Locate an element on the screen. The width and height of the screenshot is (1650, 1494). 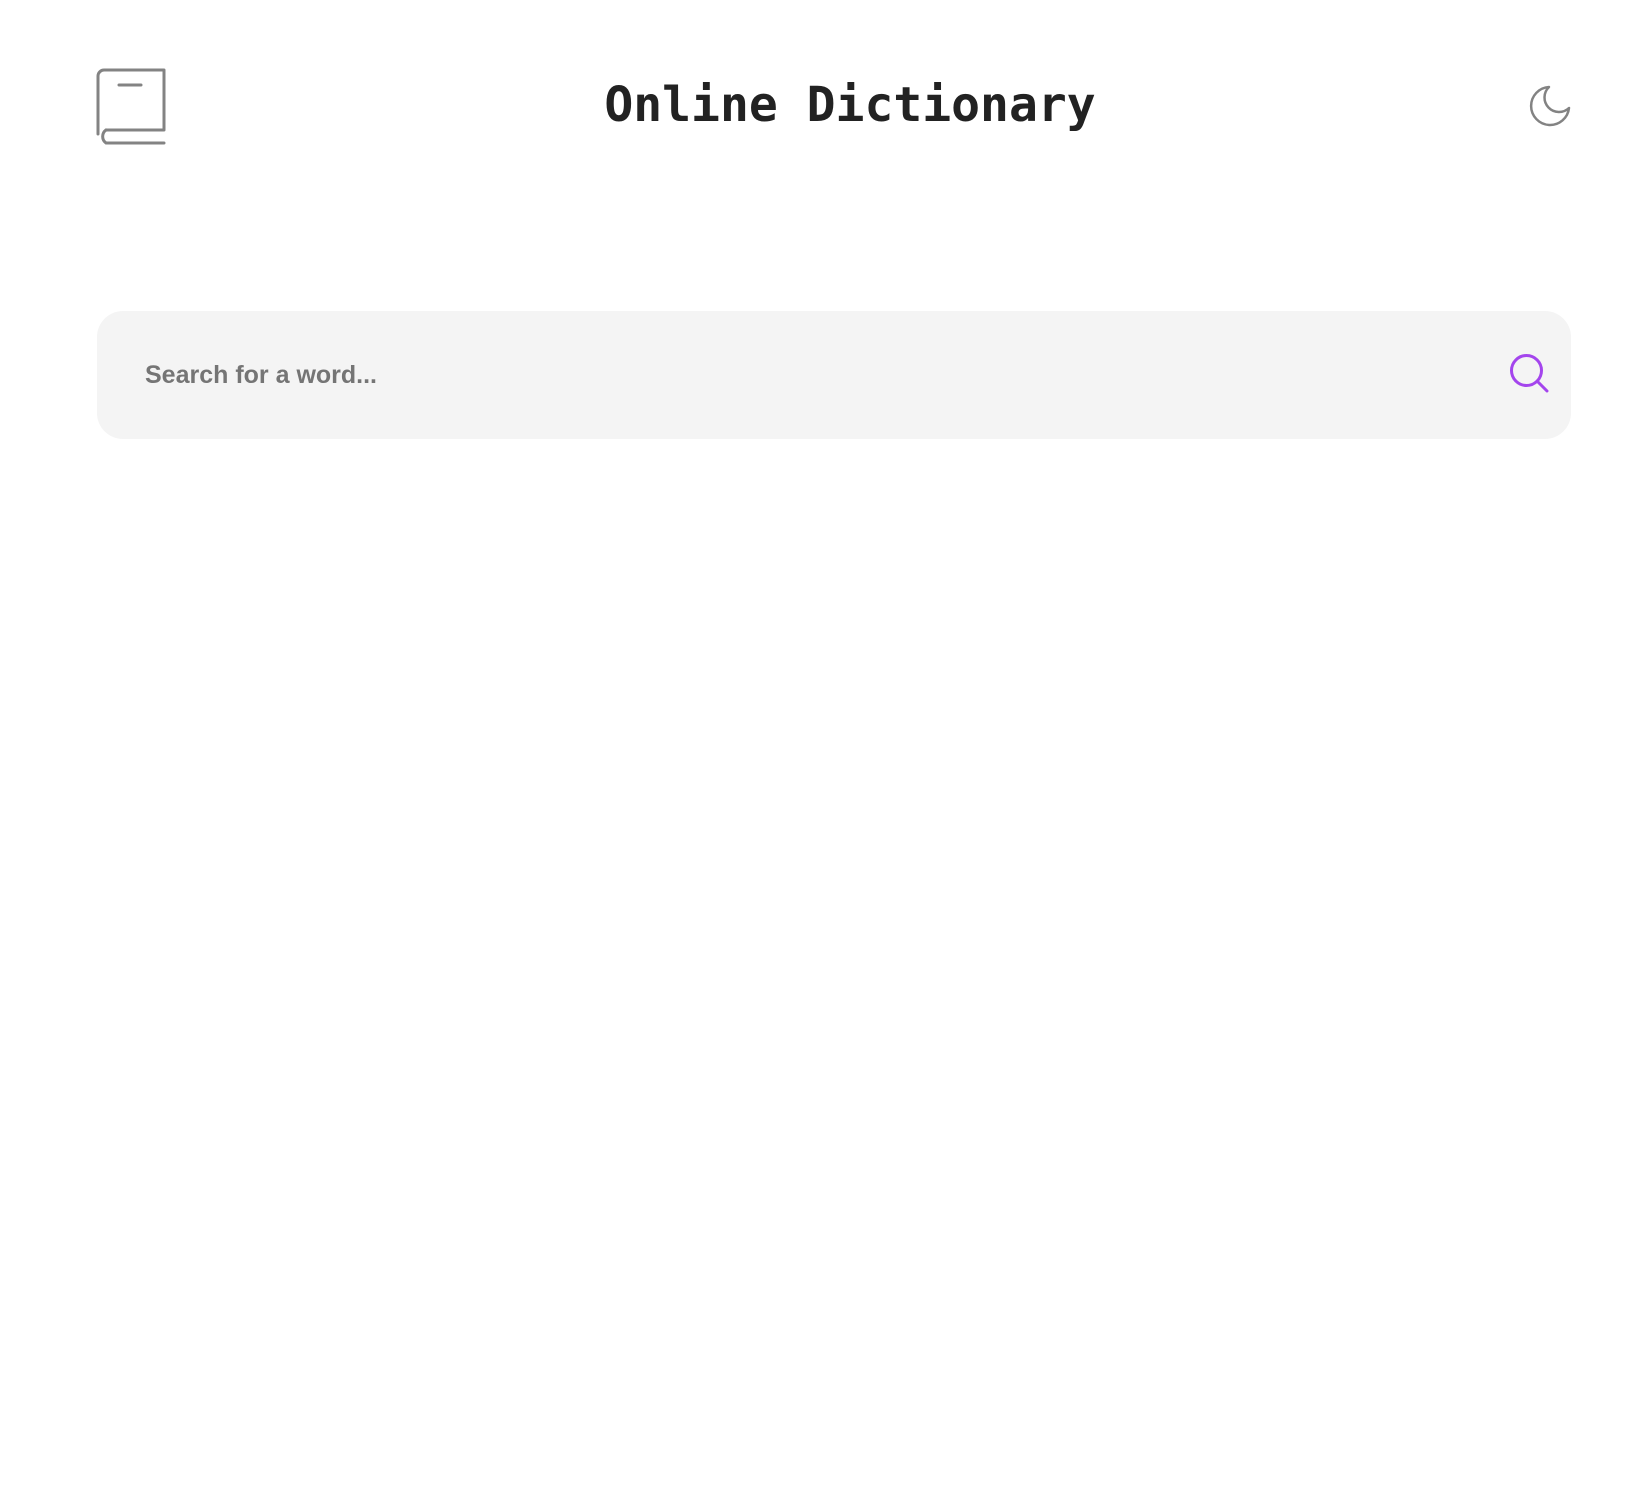
theme-toggle-button is located at coordinates (1550, 106).